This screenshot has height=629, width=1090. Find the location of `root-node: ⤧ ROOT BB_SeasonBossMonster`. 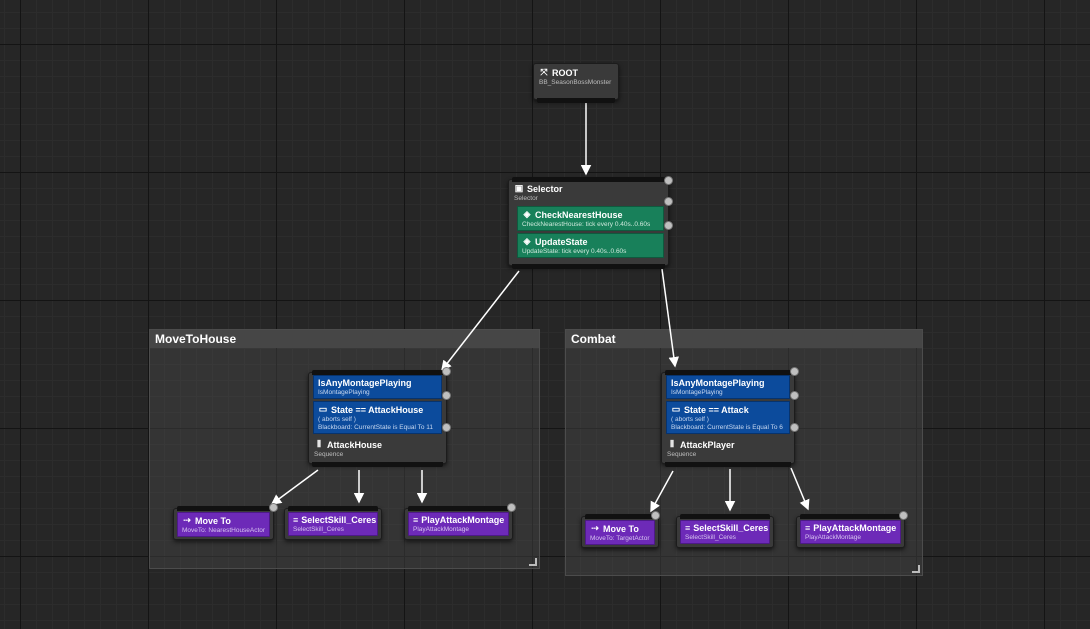

root-node: ⤧ ROOT BB_SeasonBossMonster is located at coordinates (576, 83).